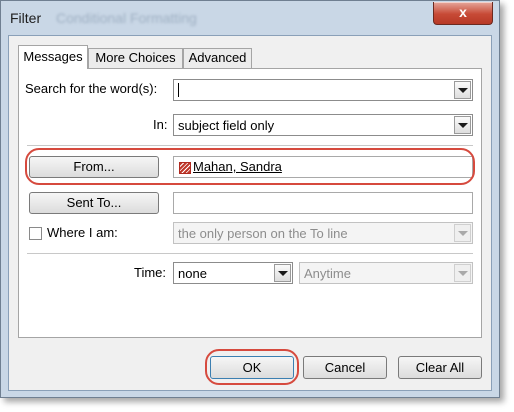 Image resolution: width=514 pixels, height=412 pixels. I want to click on close-icon: x, so click(463, 12).